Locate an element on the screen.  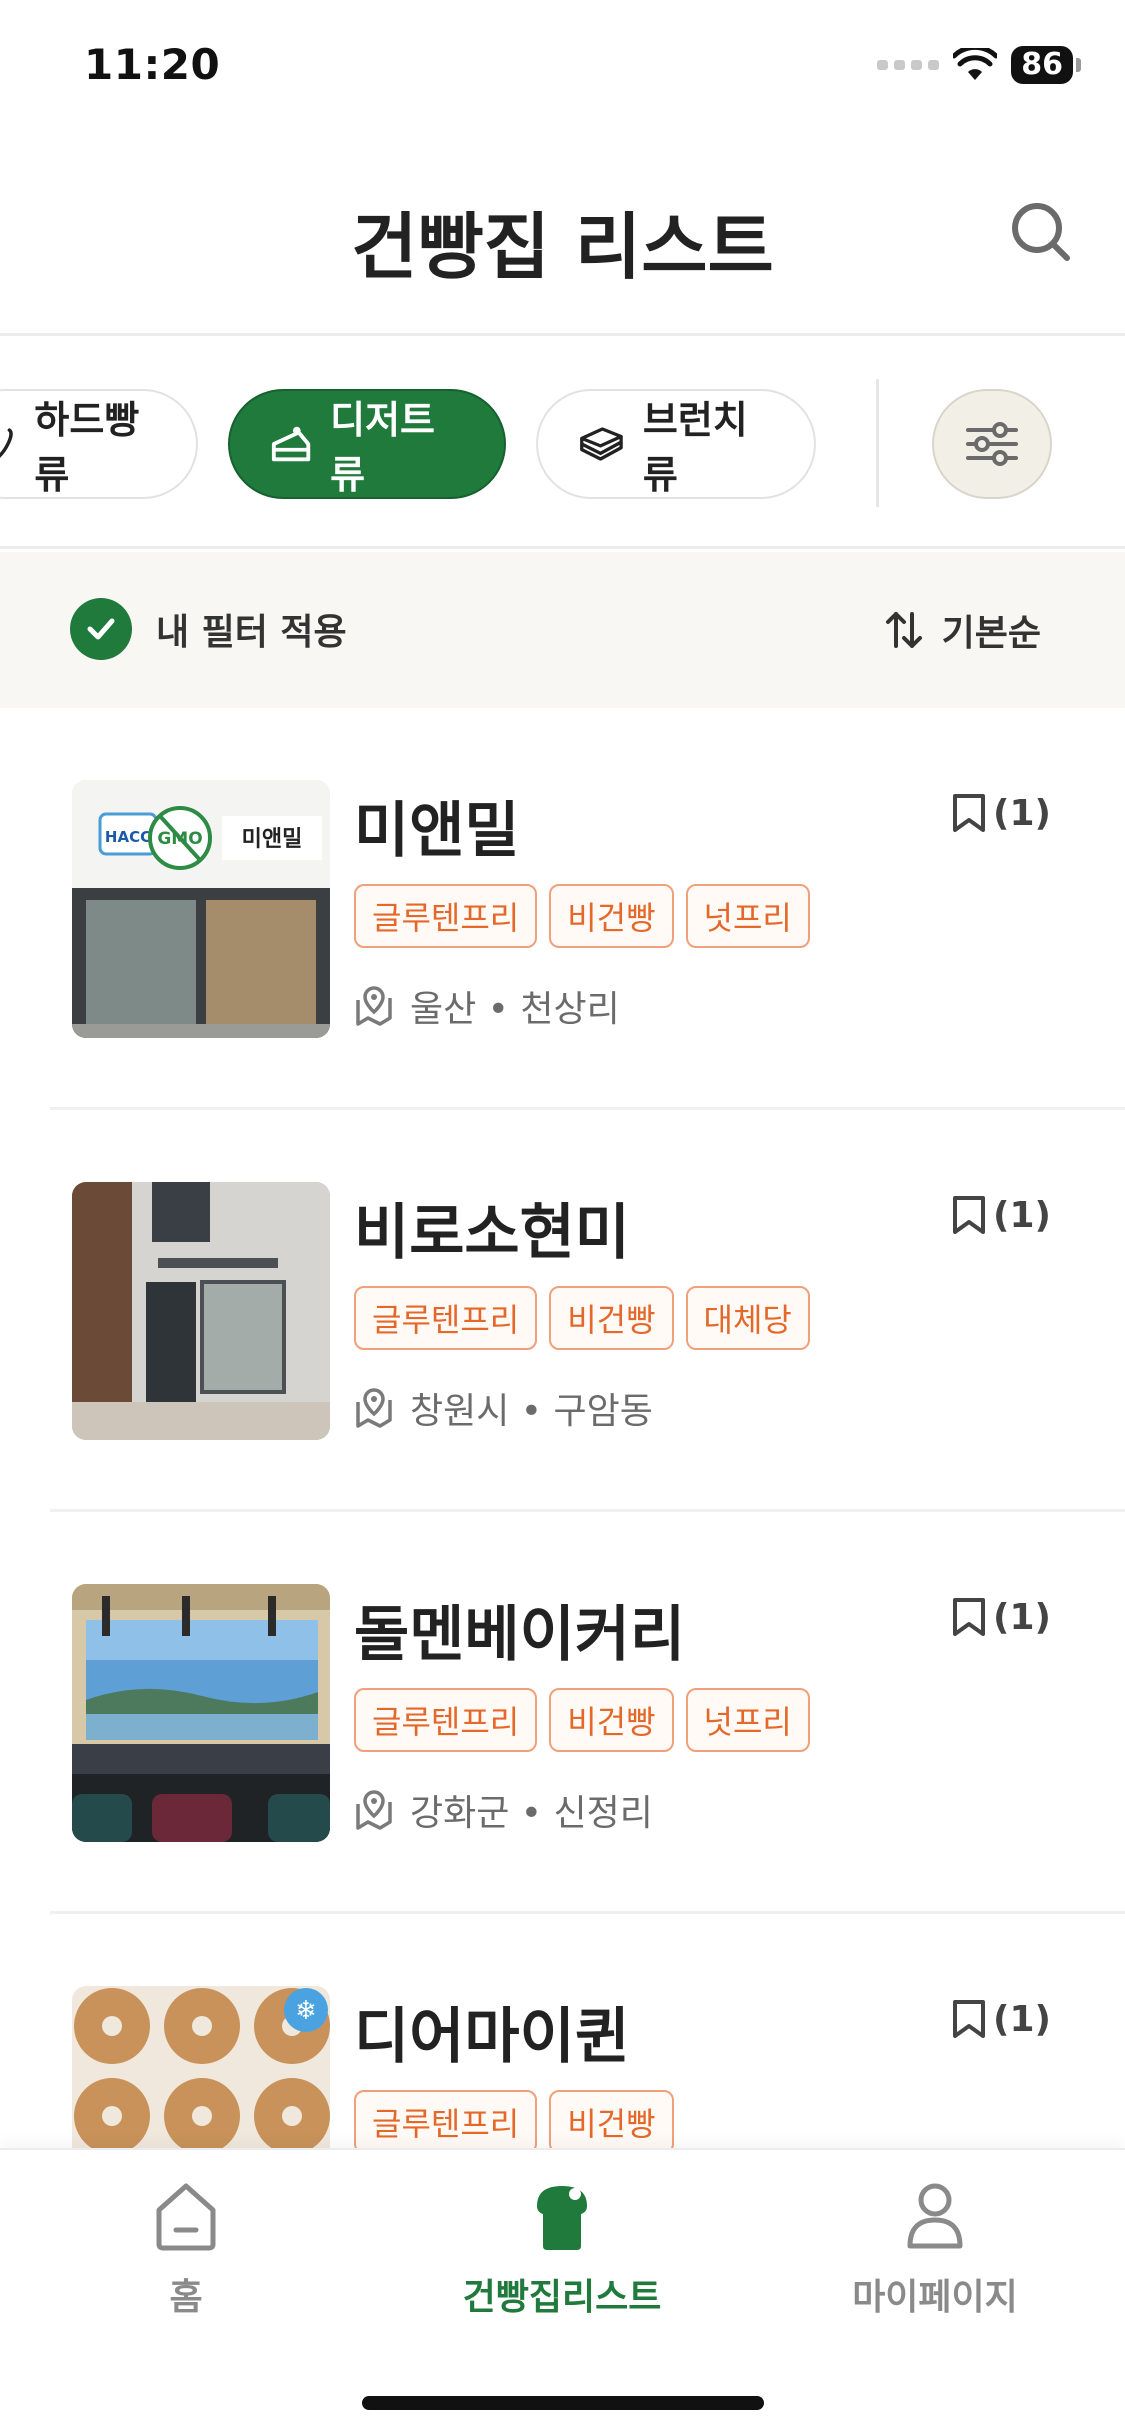
page-title: 건빵집 리스트 is located at coordinates (562, 247).